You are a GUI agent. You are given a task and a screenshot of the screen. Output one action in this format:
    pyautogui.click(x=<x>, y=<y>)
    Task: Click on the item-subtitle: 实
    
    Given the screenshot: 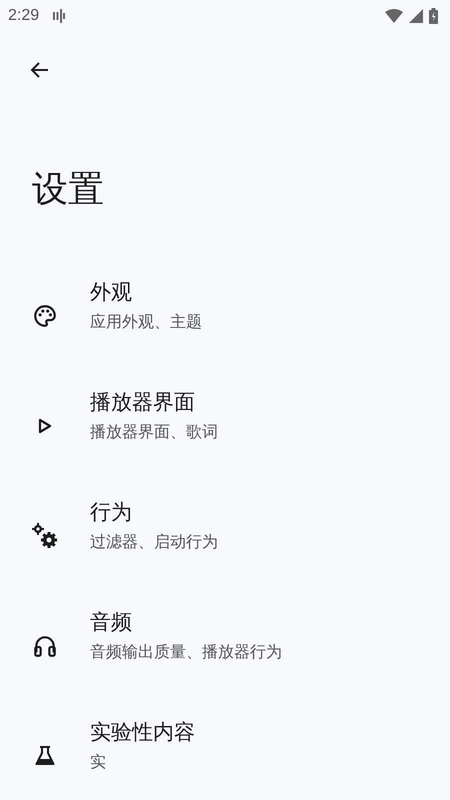 What is the action you would take?
    pyautogui.click(x=98, y=762)
    